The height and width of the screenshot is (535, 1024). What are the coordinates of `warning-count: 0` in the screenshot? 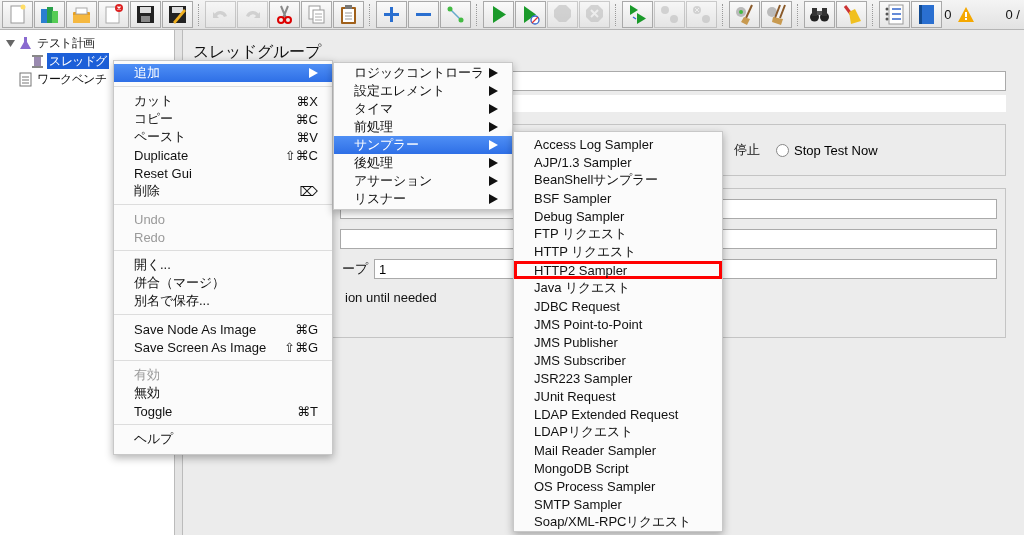 It's located at (948, 14).